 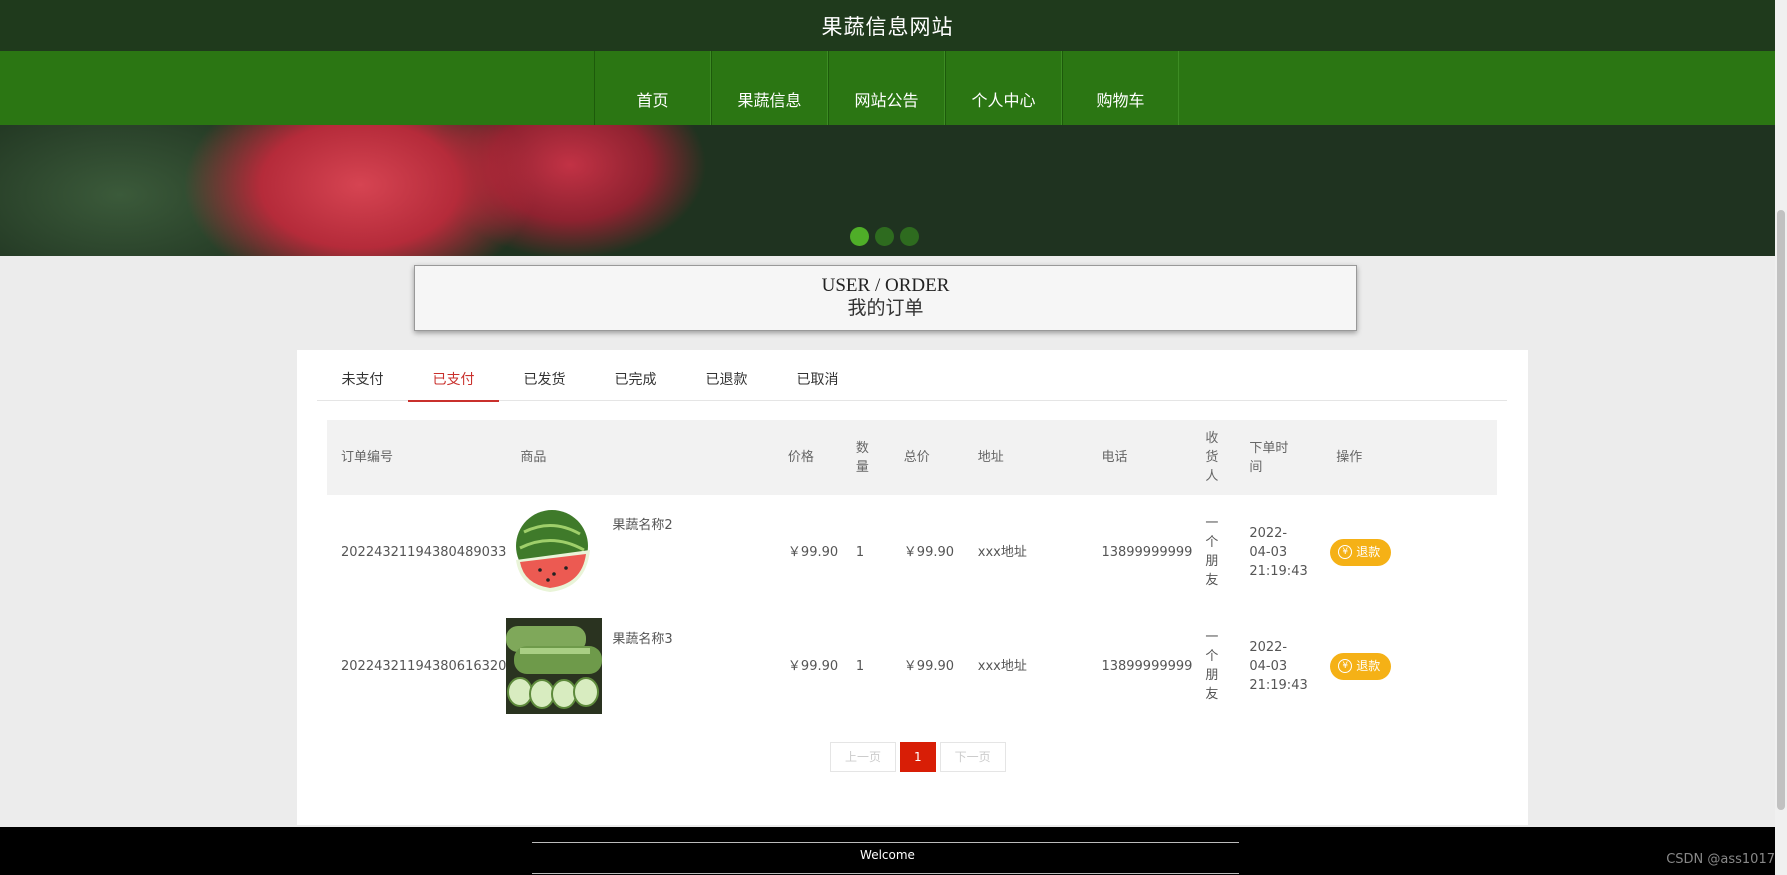 I want to click on product-name: 果蔬名称3, so click(x=642, y=639).